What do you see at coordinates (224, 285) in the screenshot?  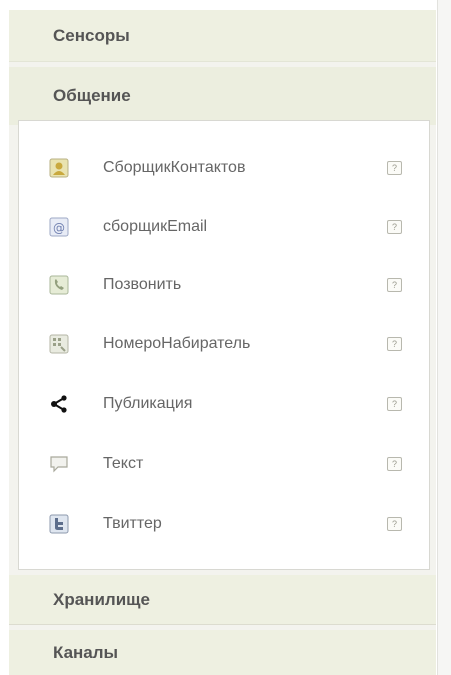 I see `component-phone-call: Позвонить ?` at bounding box center [224, 285].